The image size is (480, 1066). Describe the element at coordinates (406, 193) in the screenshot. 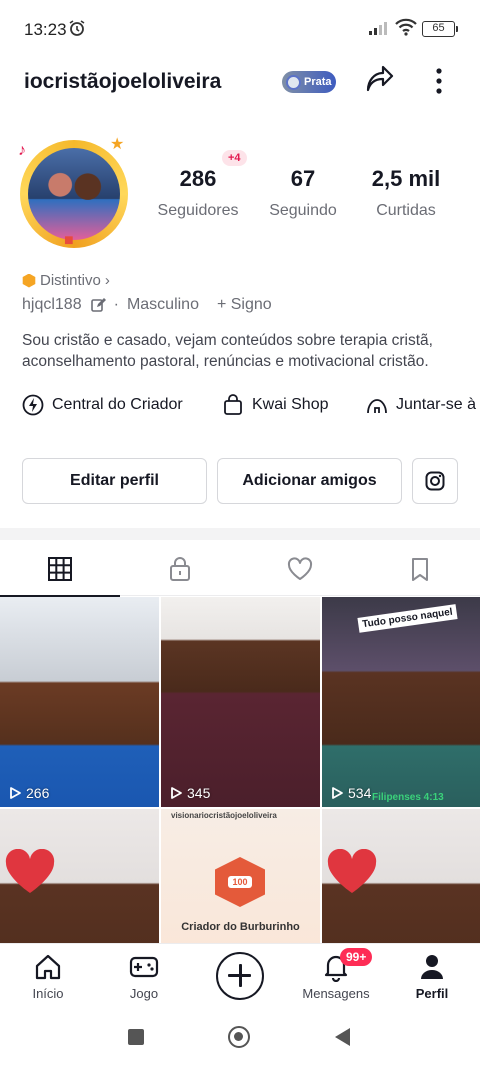

I see `stat-likes: 2,5 mil Curtidas` at that location.